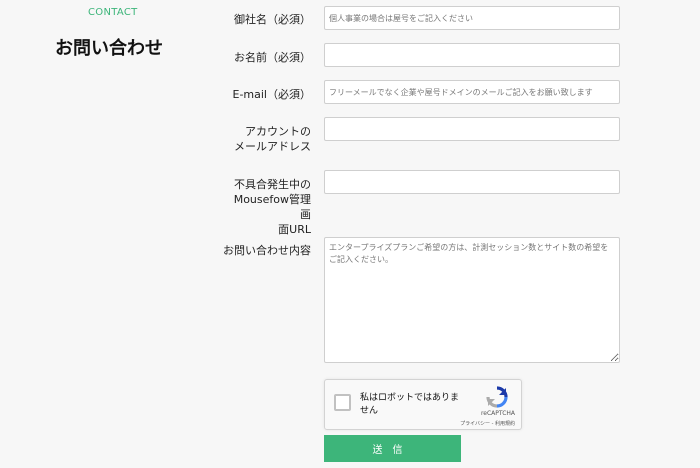 The width and height of the screenshot is (700, 468). What do you see at coordinates (472, 92) in the screenshot?
I see `email-input` at bounding box center [472, 92].